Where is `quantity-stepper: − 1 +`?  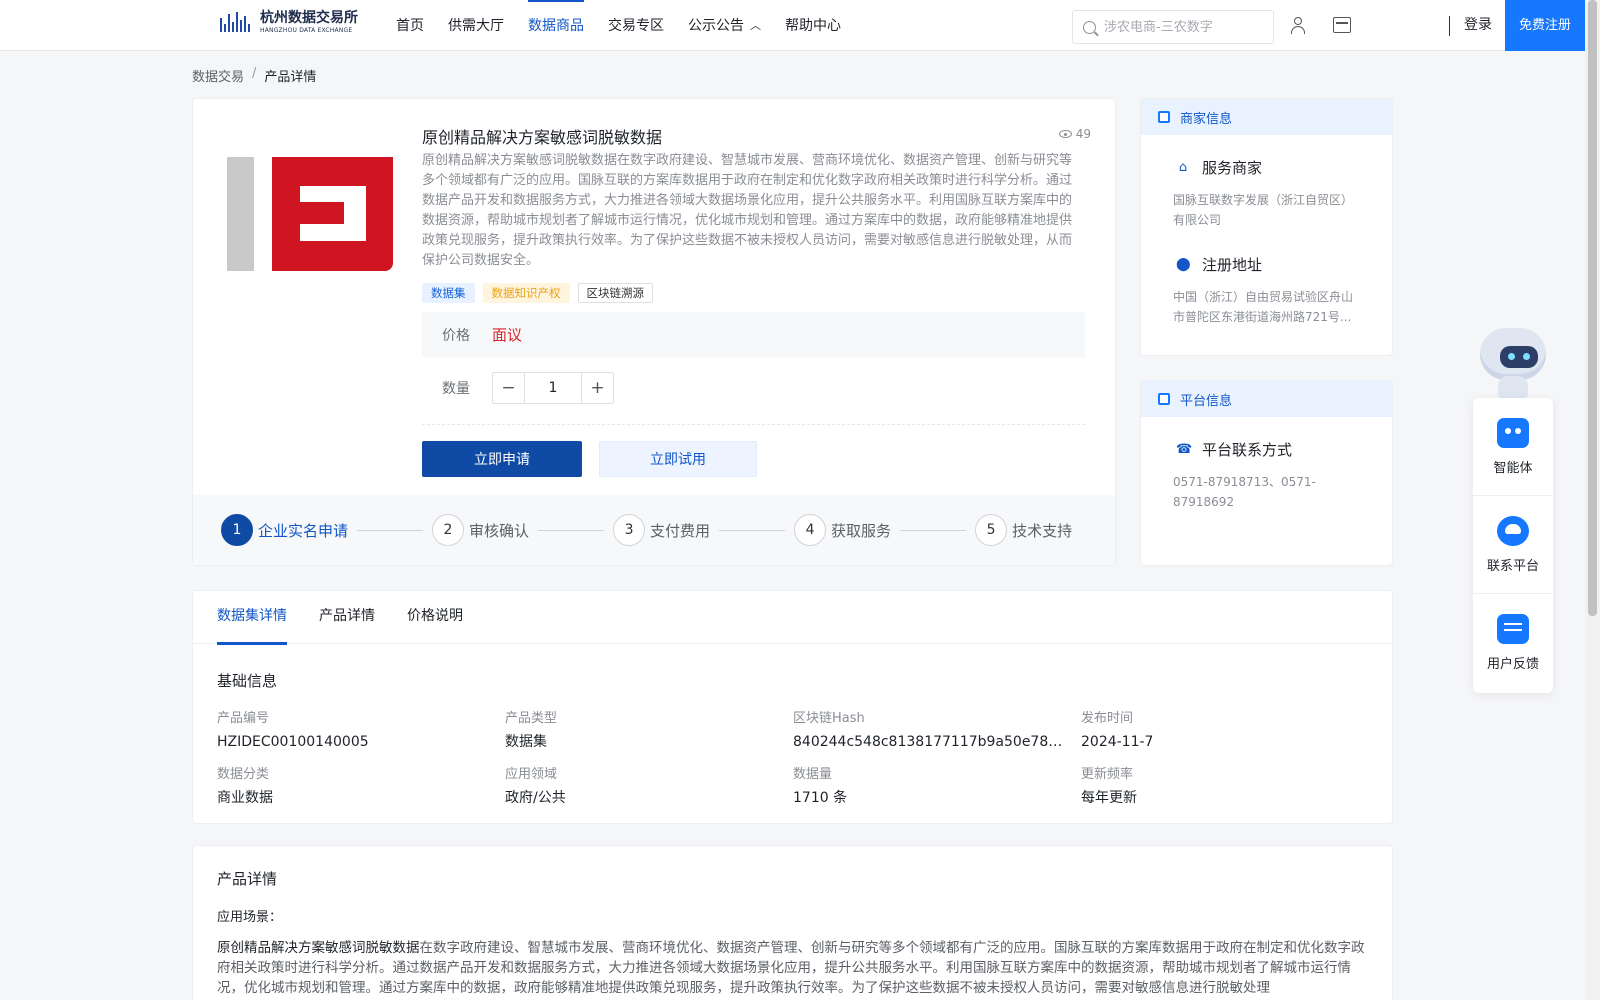
quantity-stepper: − 1 + is located at coordinates (553, 388).